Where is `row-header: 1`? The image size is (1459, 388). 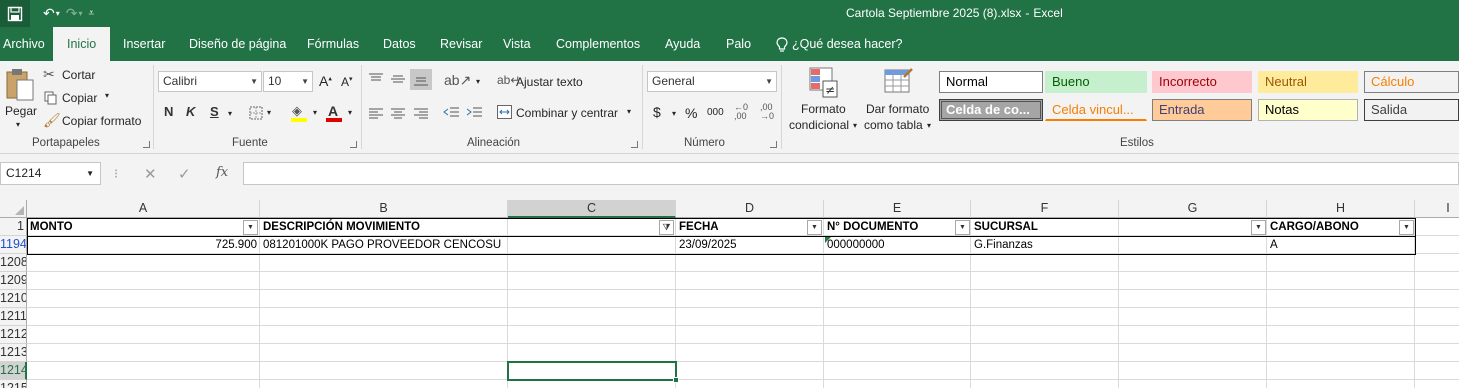 row-header: 1 is located at coordinates (13, 227).